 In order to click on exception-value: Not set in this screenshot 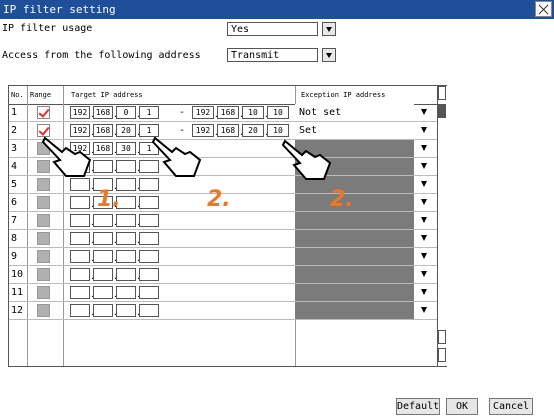, I will do `click(320, 112)`.